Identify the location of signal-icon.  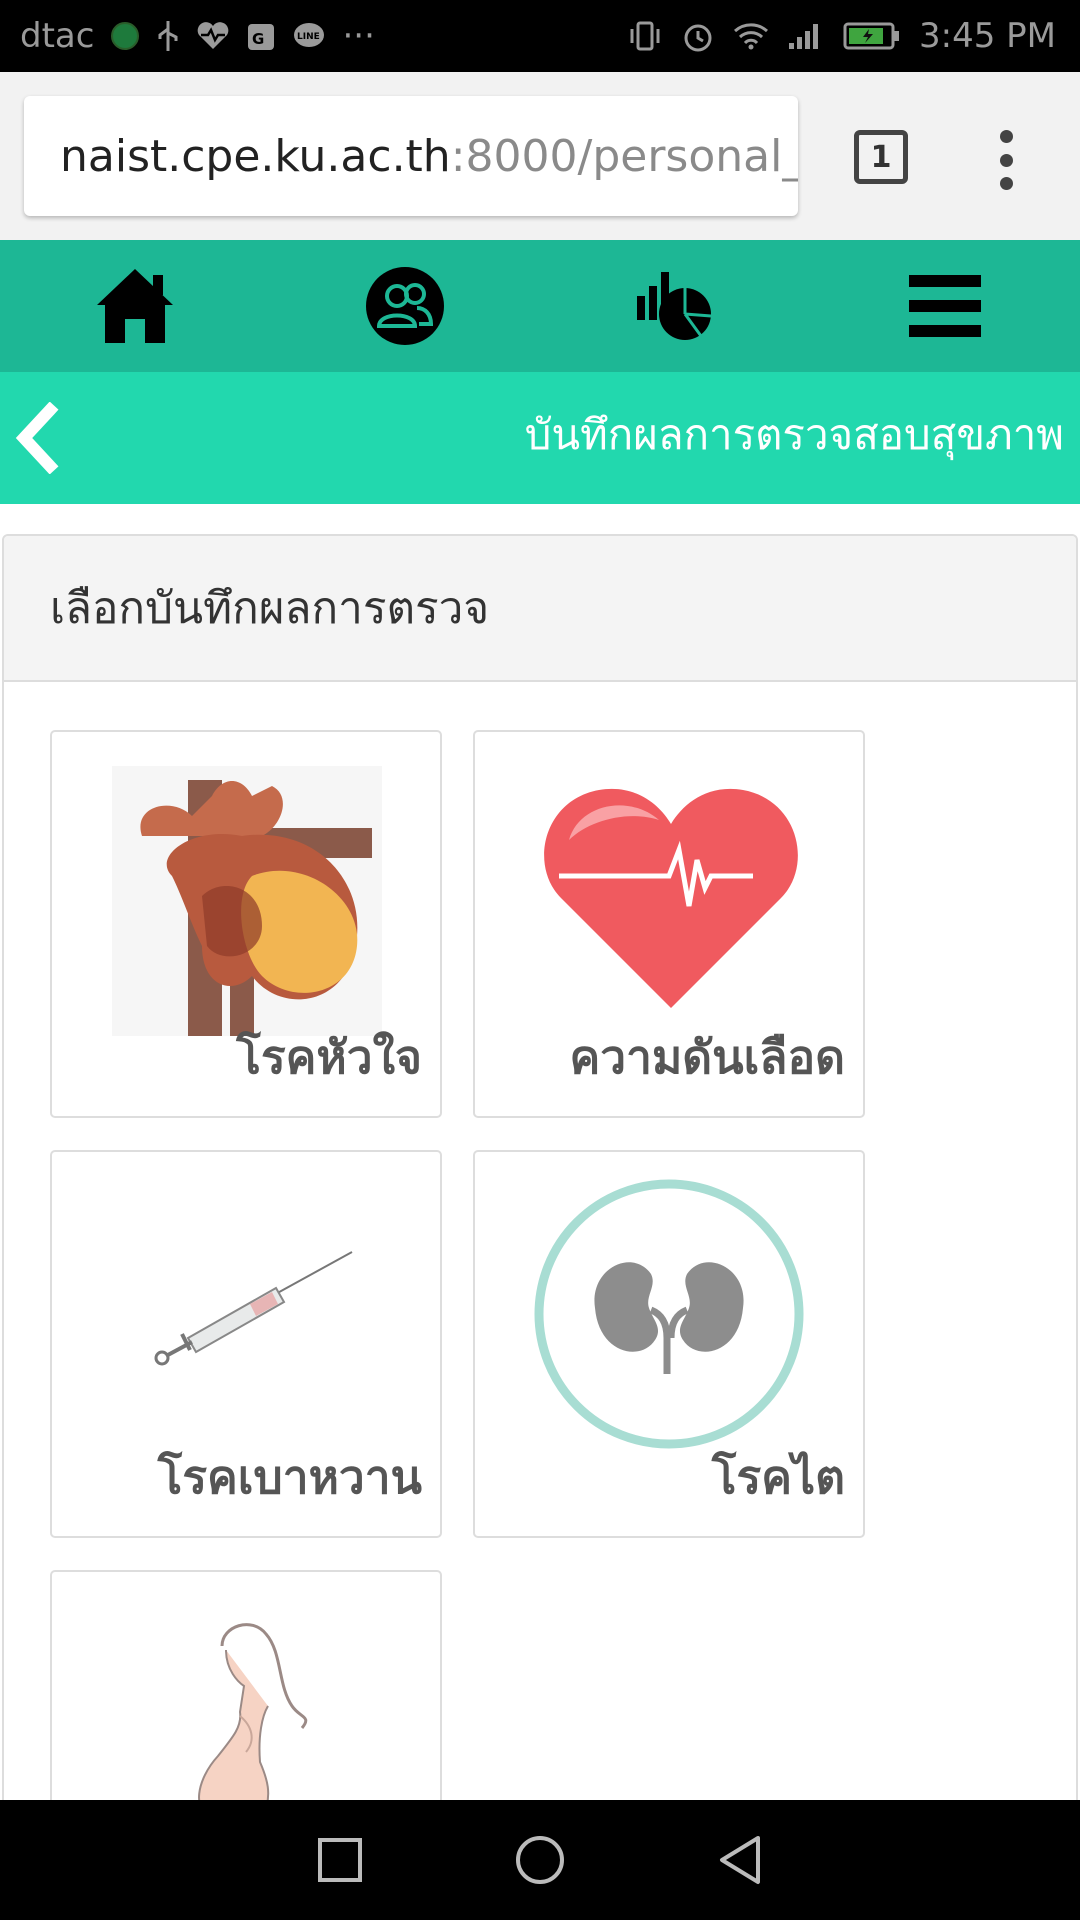
(806, 36).